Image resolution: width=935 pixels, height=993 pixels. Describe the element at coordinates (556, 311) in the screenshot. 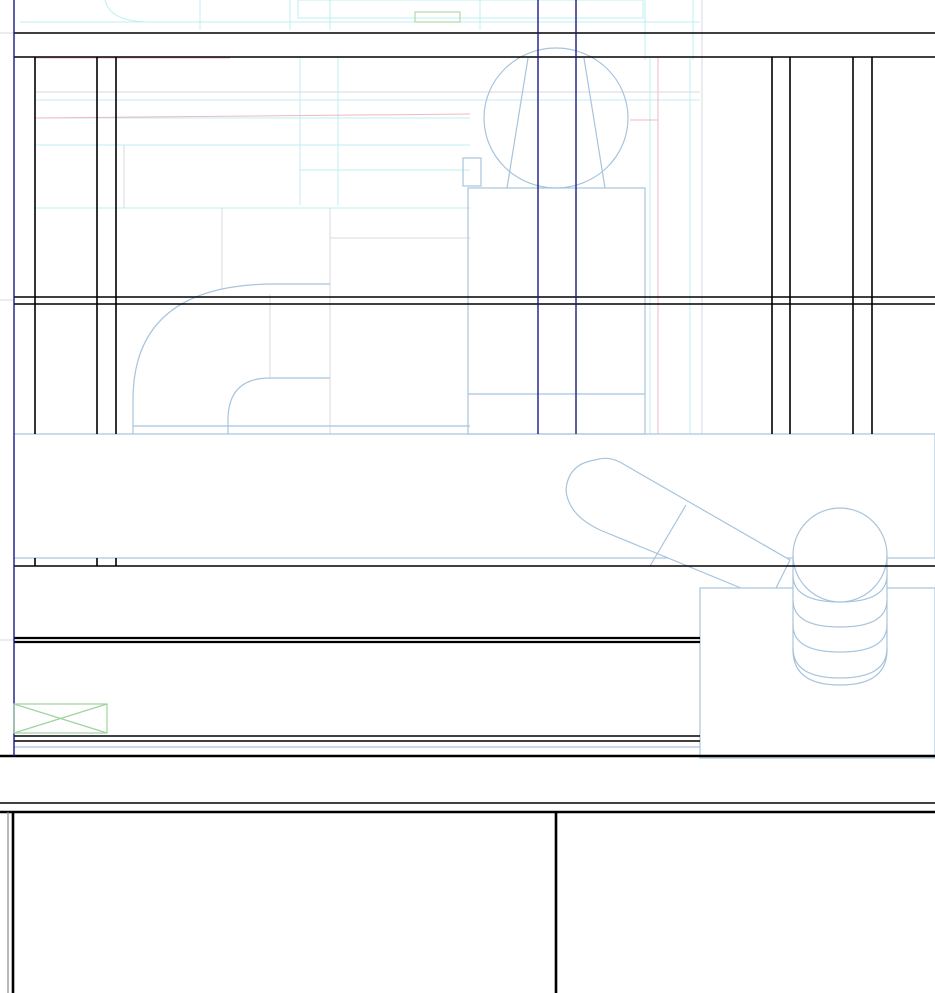

I see `duct-riser` at that location.